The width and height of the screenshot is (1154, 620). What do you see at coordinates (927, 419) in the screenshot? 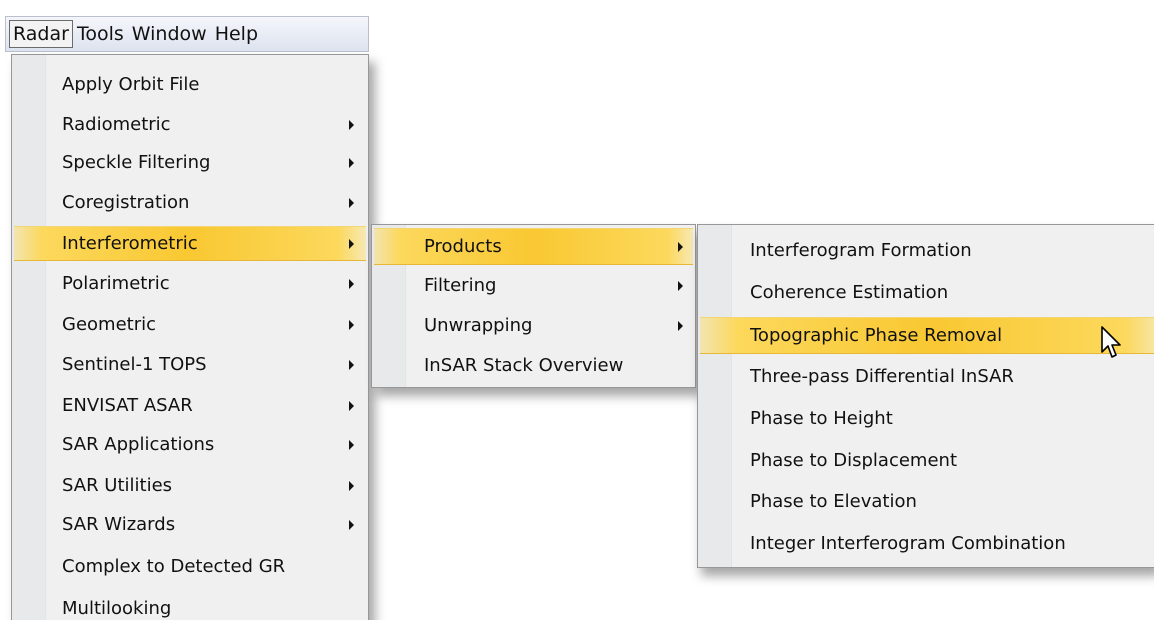
I see `menu-item-phase-to-height: Phase to Height` at bounding box center [927, 419].